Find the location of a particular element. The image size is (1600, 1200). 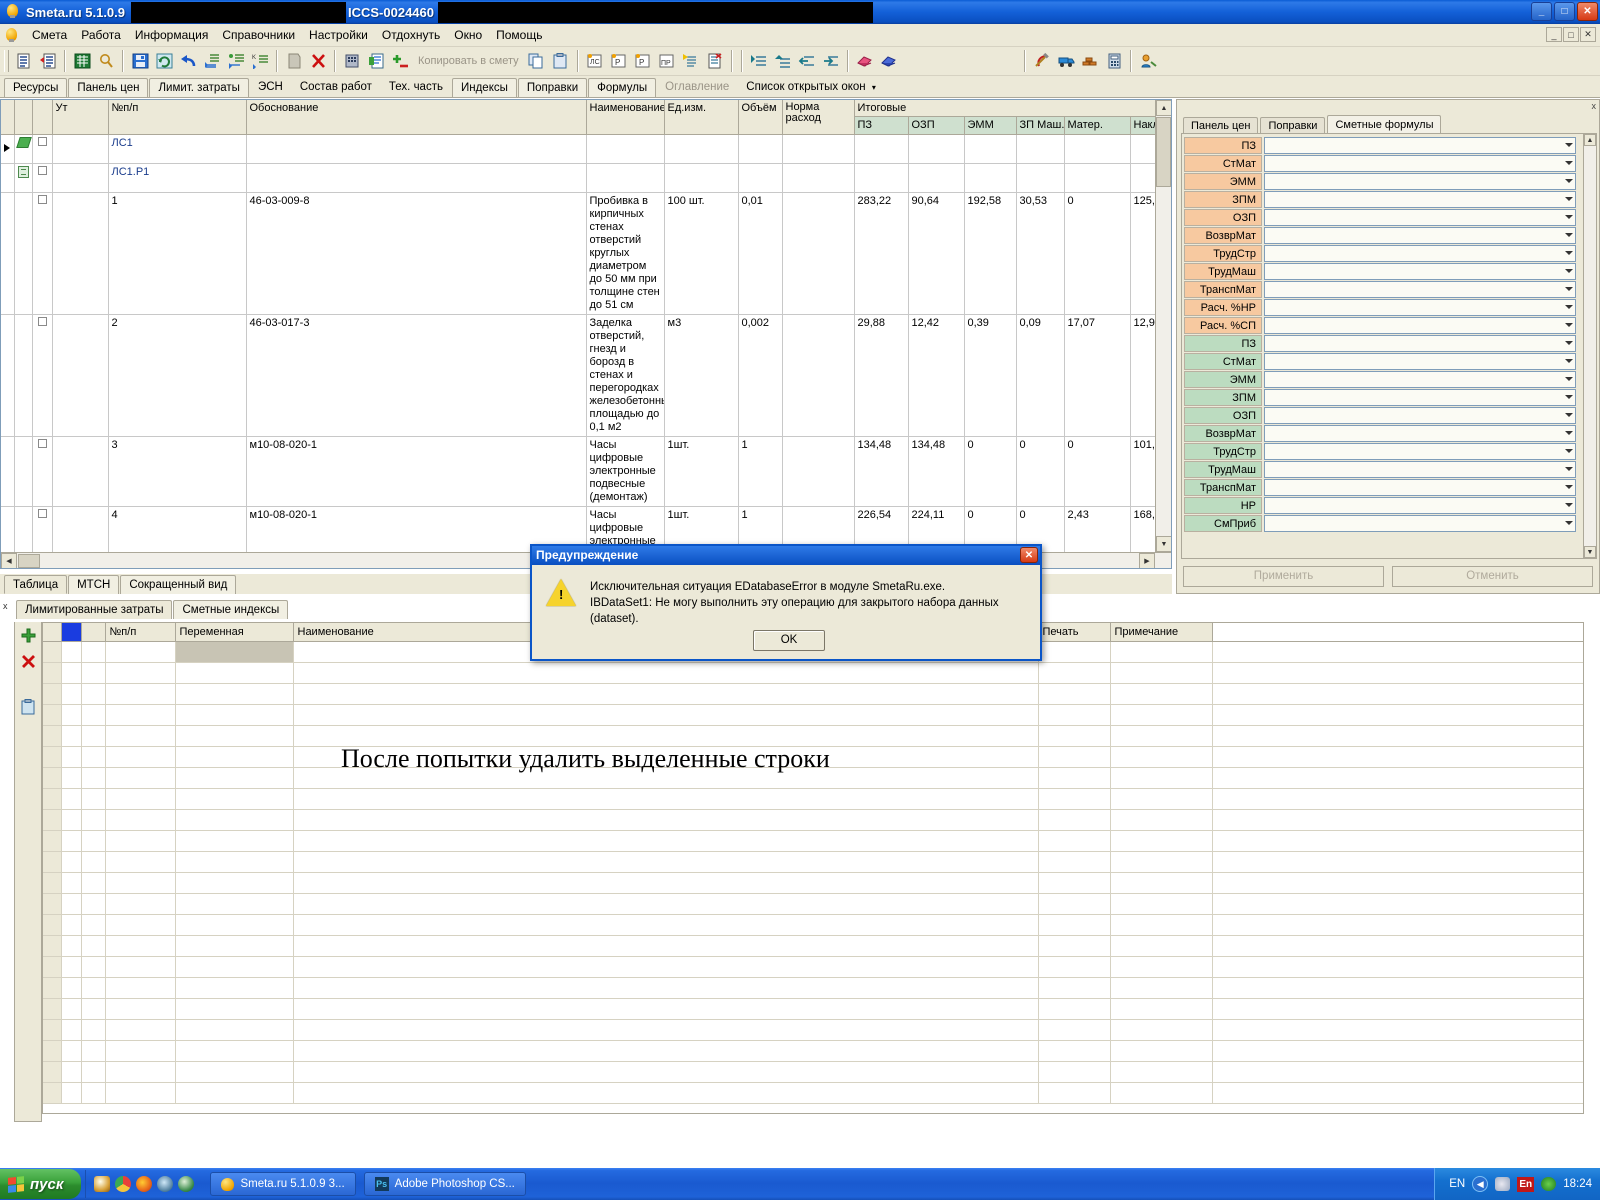

col-nakl: Накл.рас is located at coordinates (1143, 125).